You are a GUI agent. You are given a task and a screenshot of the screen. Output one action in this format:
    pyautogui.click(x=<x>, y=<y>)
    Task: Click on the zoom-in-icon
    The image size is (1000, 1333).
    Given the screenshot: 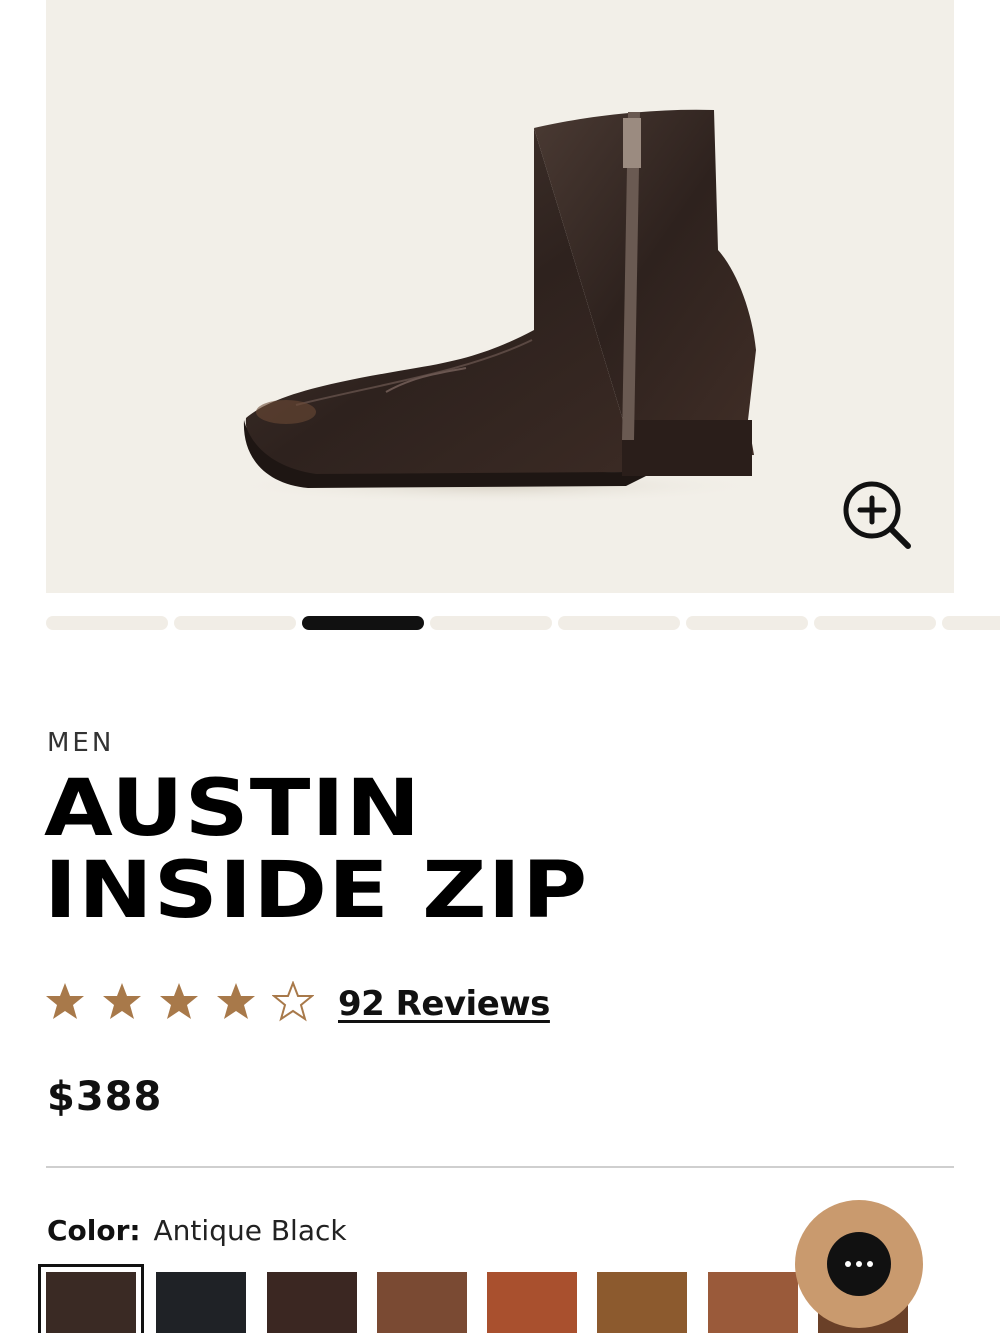 What is the action you would take?
    pyautogui.click(x=877, y=515)
    